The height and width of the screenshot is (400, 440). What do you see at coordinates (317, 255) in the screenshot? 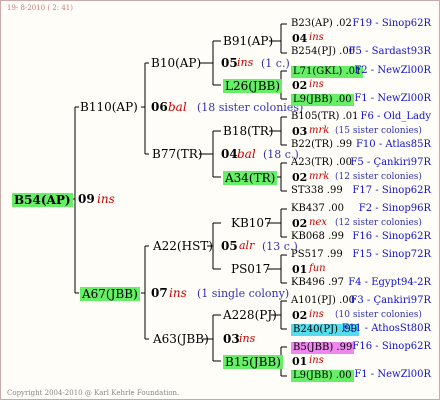
I see `g4-top-queen: PS517 .99` at bounding box center [317, 255].